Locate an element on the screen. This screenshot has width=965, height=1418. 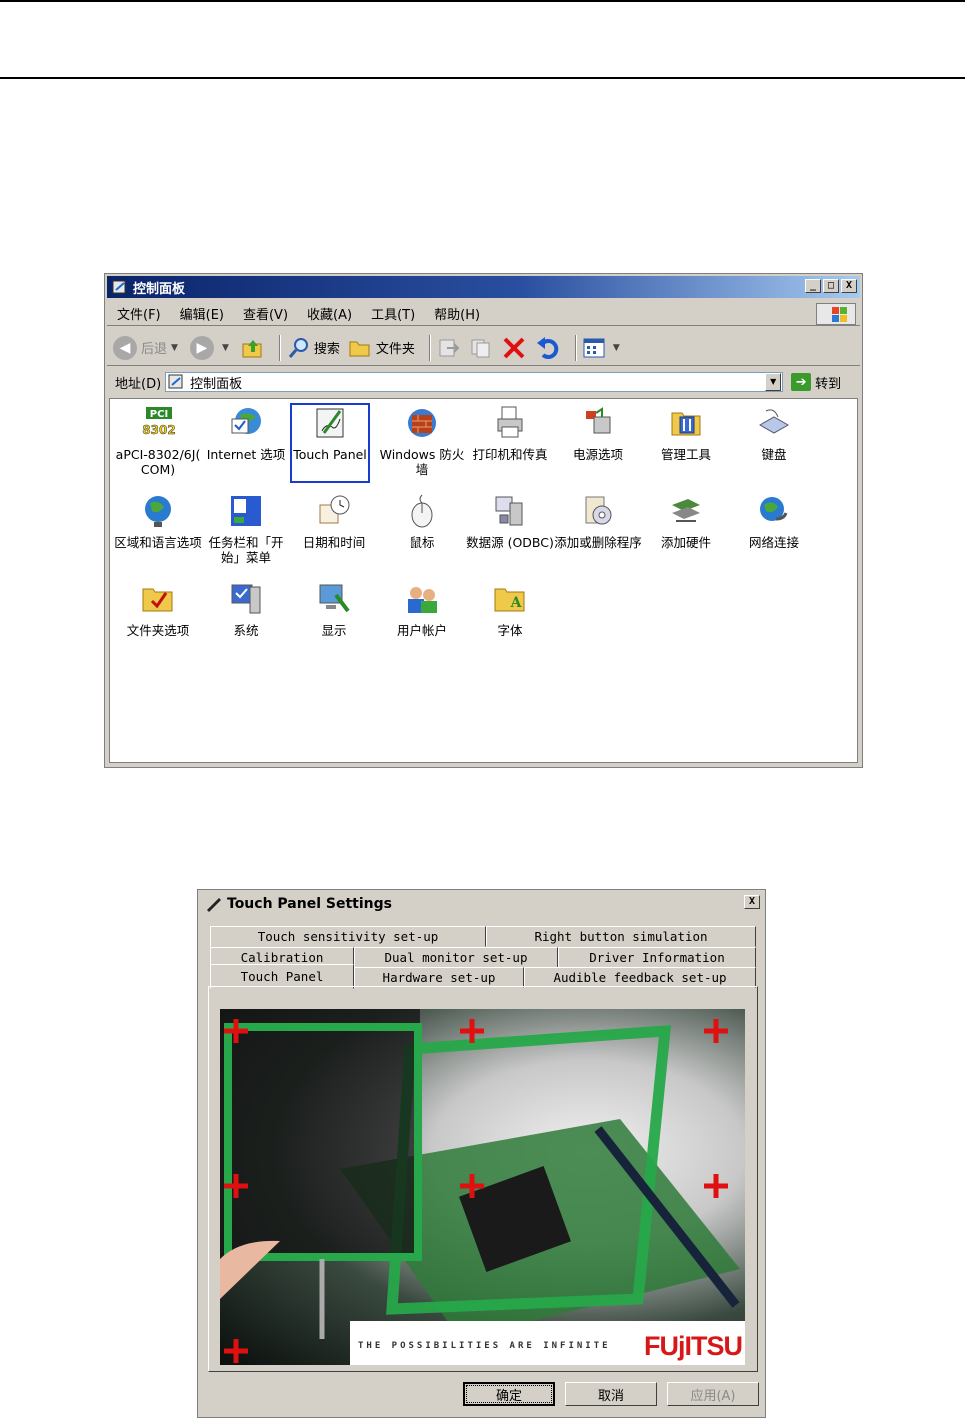
menu-view: 查看(V) is located at coordinates (265, 313).